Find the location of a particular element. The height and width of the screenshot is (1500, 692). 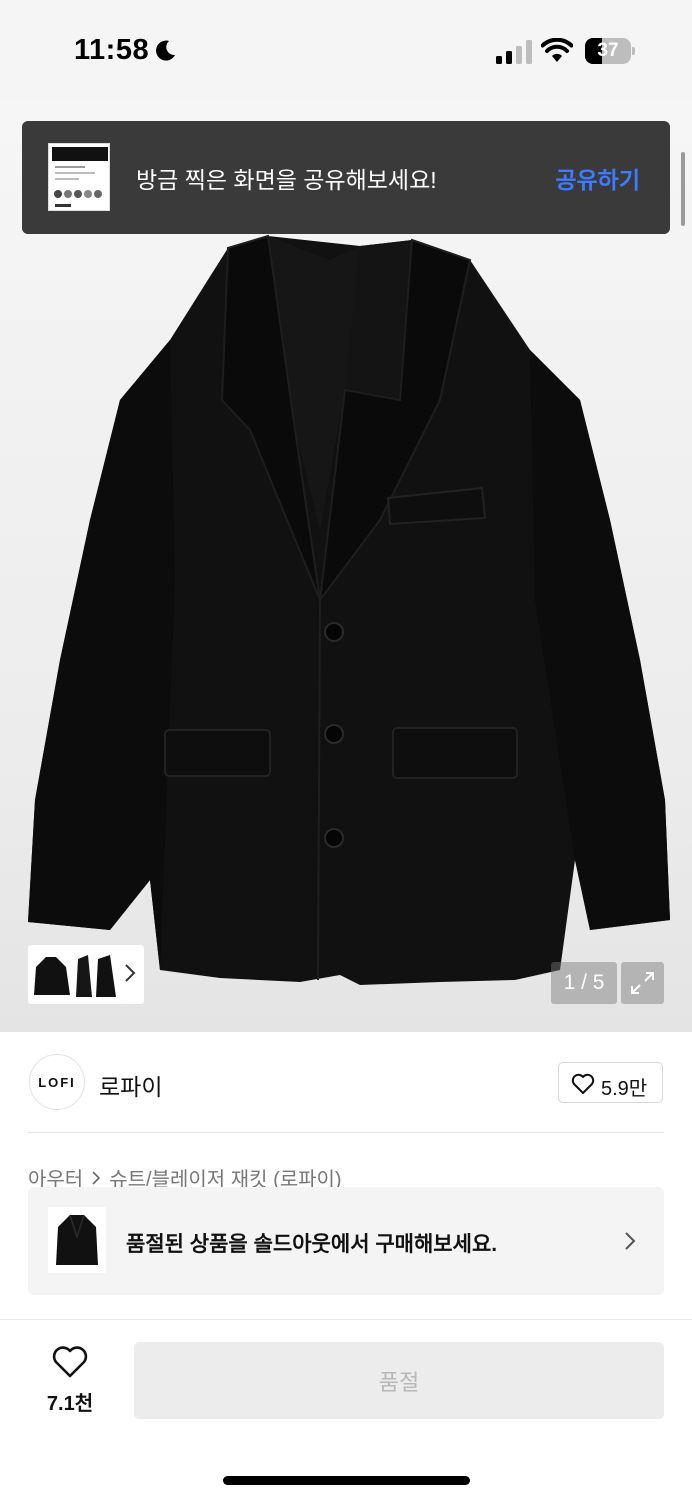

wifi-icon is located at coordinates (557, 50).